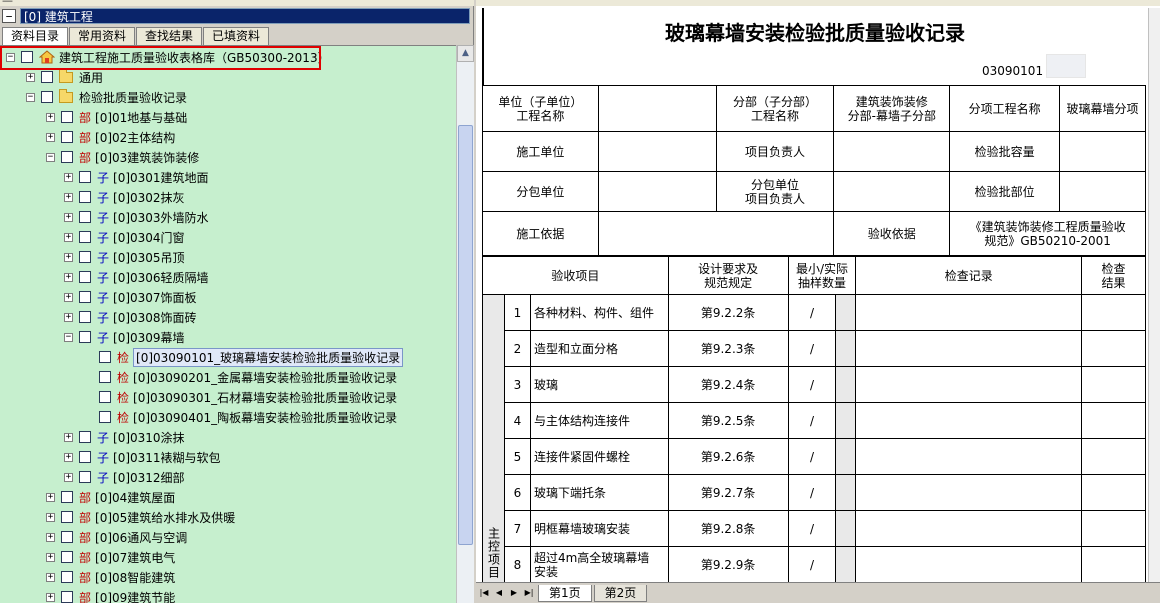  I want to click on tree-row-j0309001: 检 [0]03090101_玻璃幕墙安装检验批质量验收记录, so click(228, 357).